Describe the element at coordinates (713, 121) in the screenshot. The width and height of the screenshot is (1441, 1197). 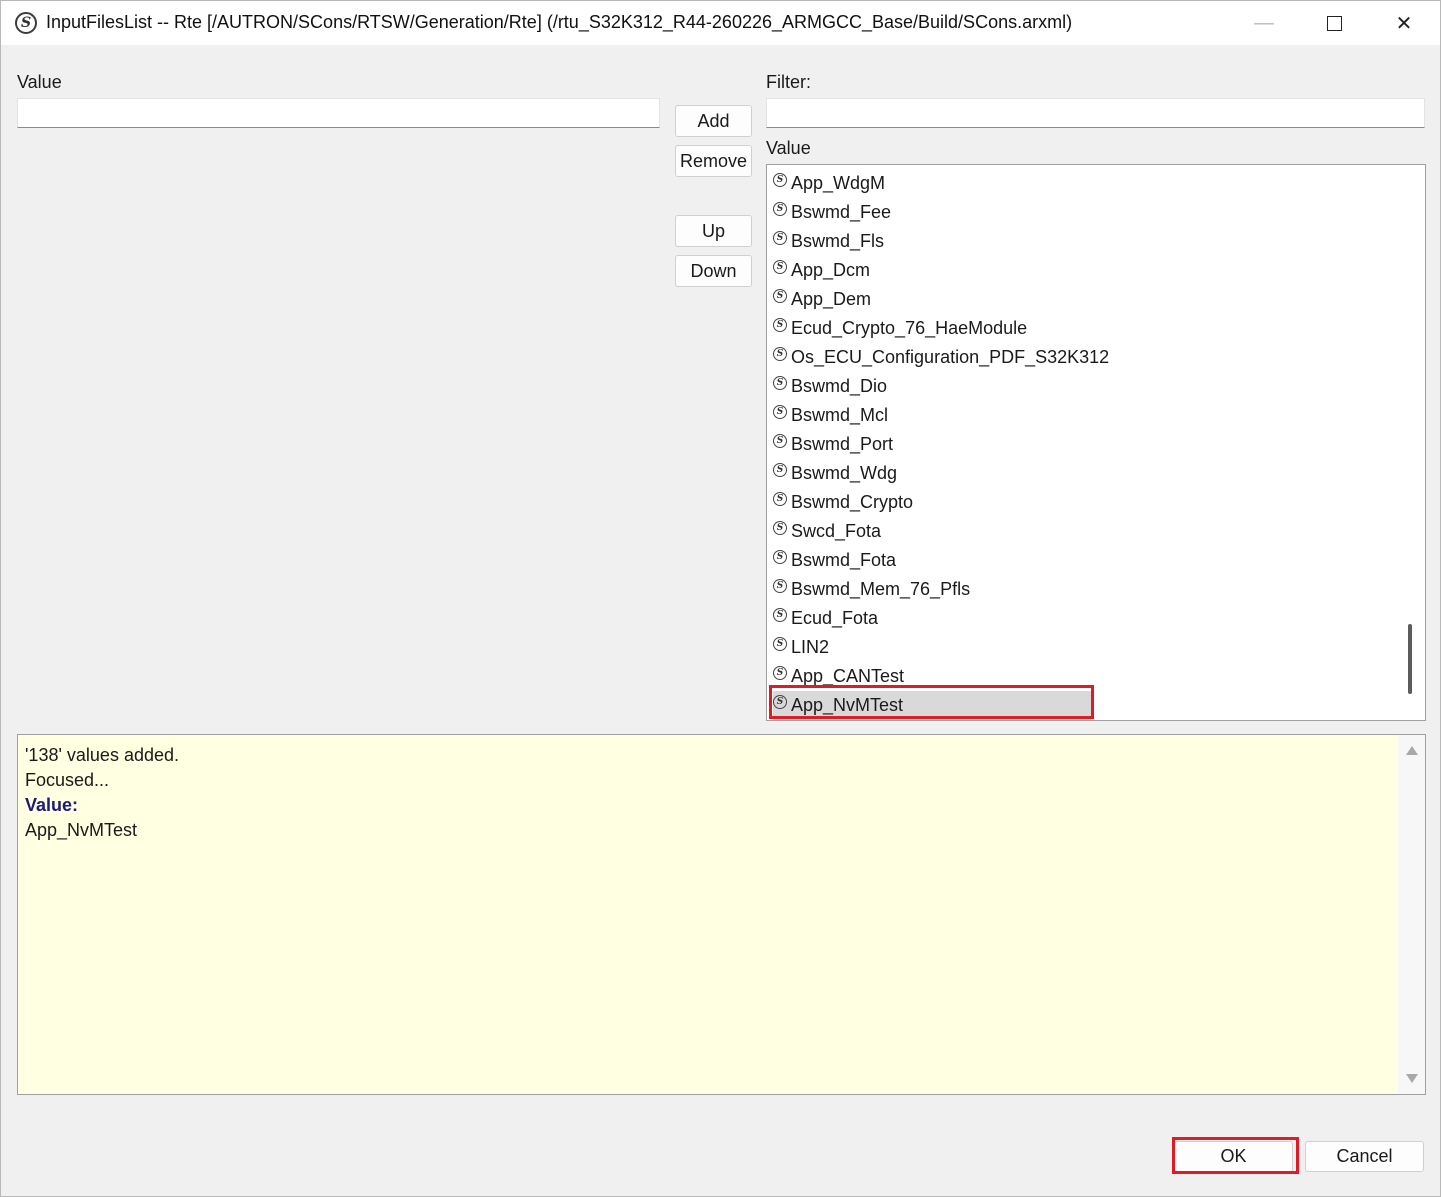
I see `add-button: Add` at that location.